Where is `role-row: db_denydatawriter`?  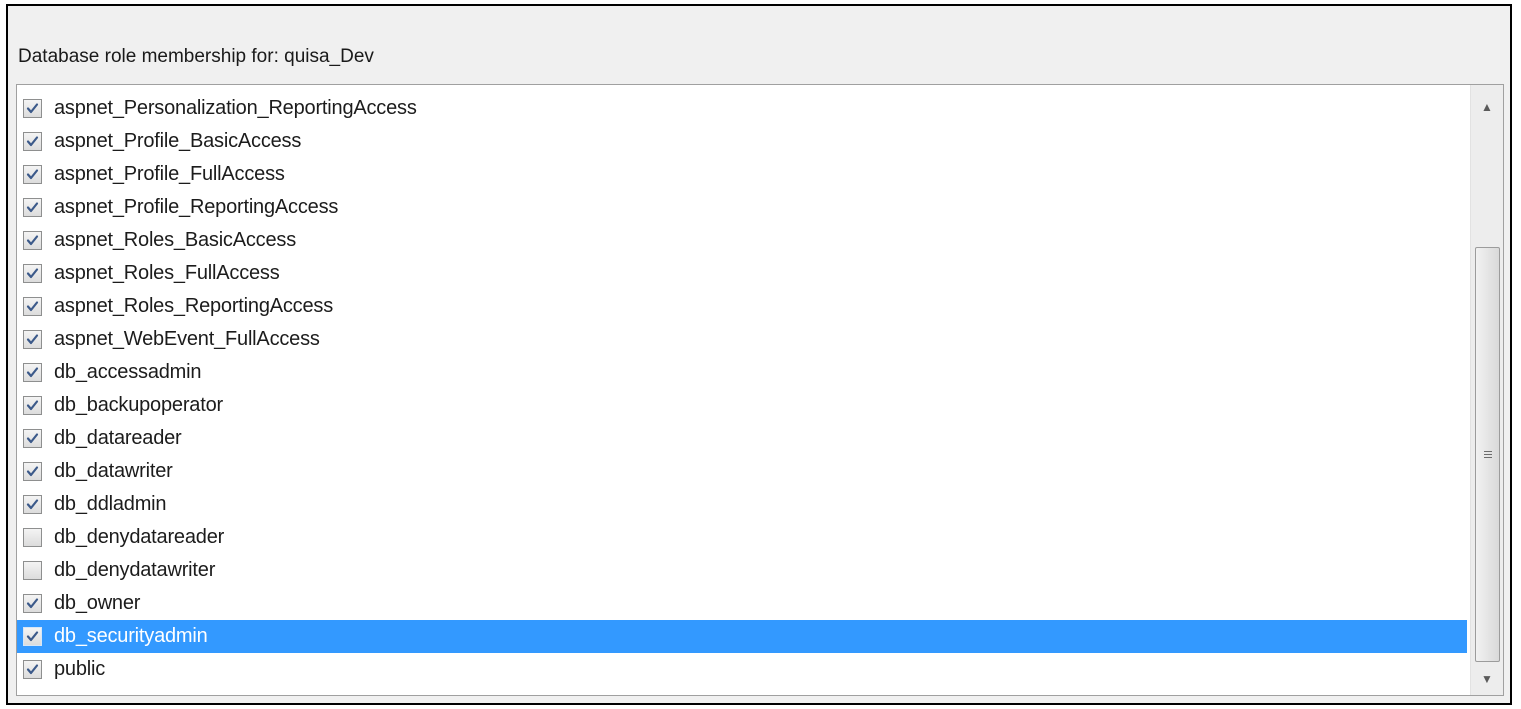 role-row: db_denydatawriter is located at coordinates (742, 570).